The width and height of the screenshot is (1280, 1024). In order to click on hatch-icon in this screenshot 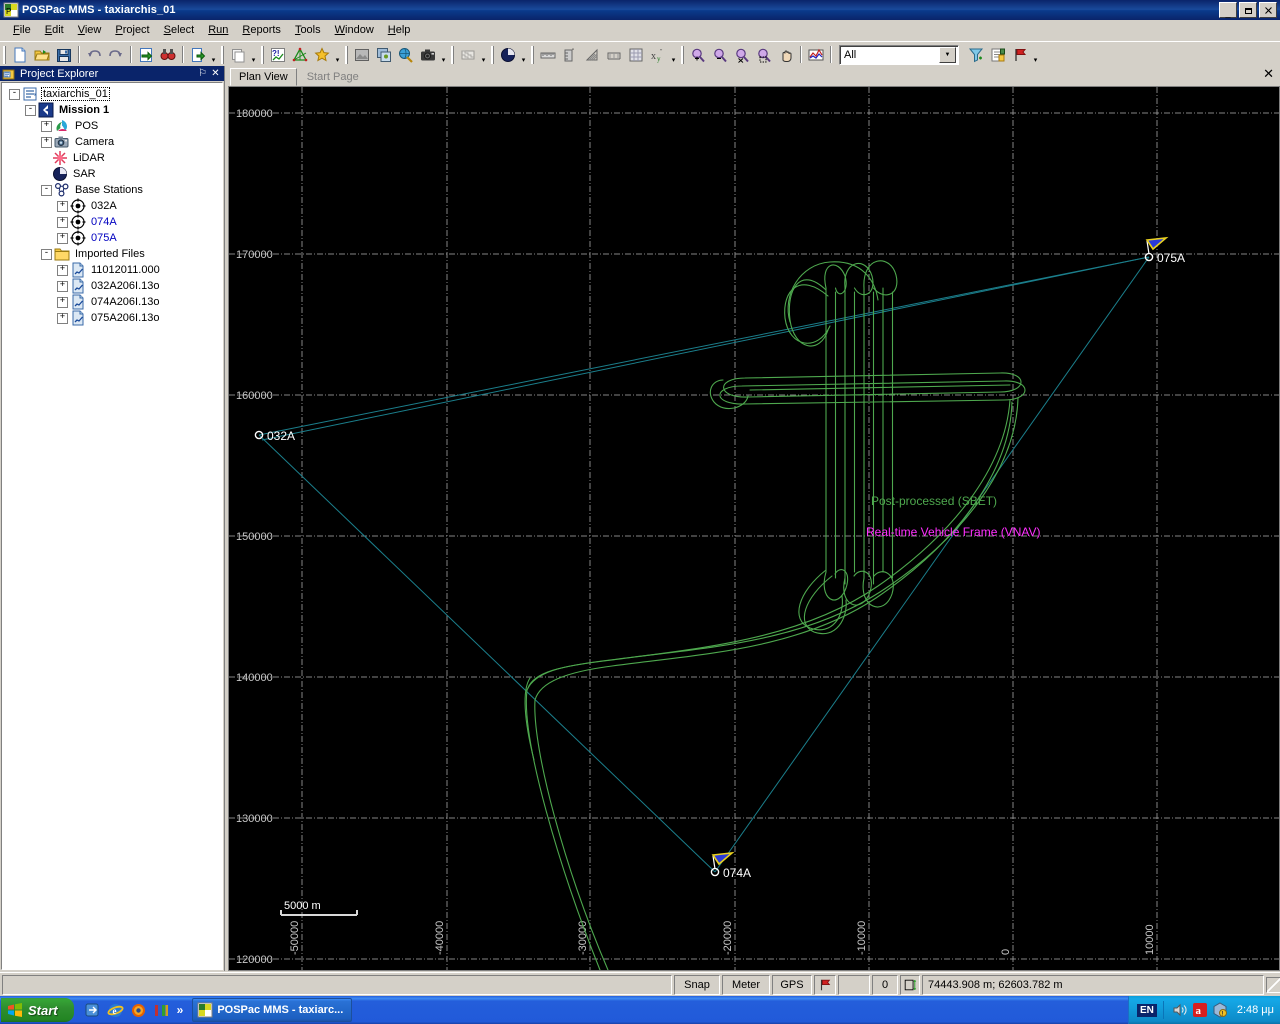, I will do `click(592, 54)`.